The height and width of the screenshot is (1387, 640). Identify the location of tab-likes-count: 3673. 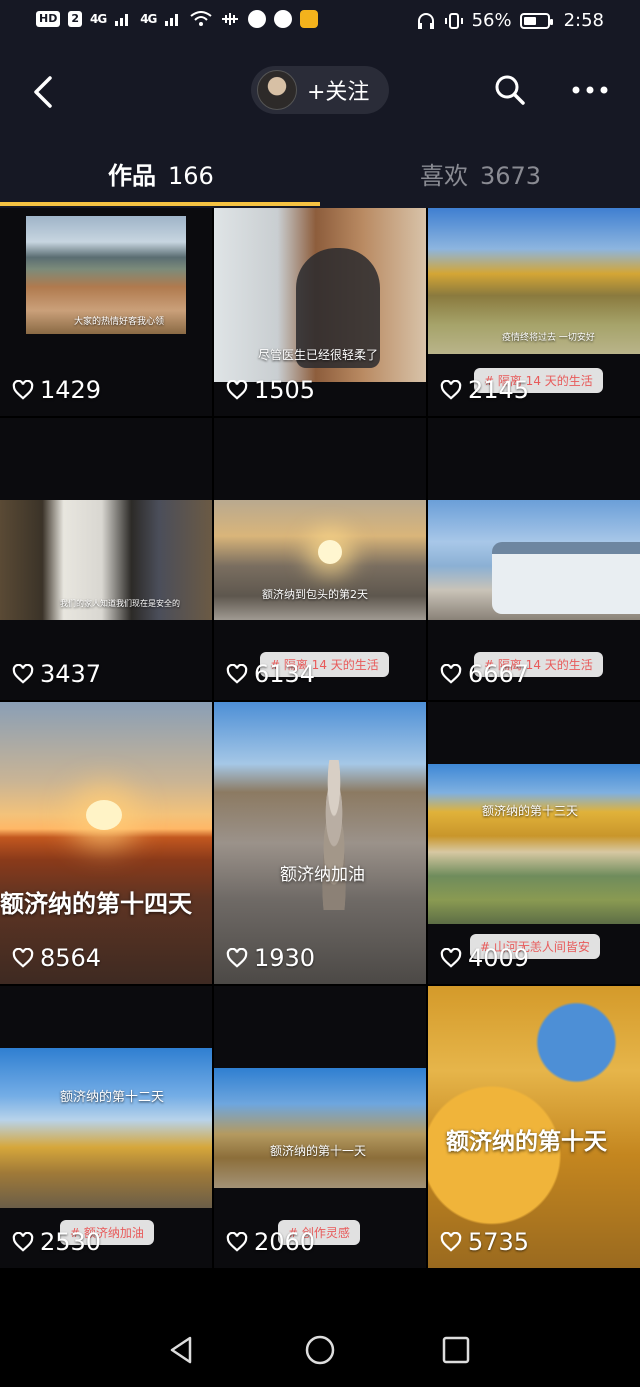
(511, 176).